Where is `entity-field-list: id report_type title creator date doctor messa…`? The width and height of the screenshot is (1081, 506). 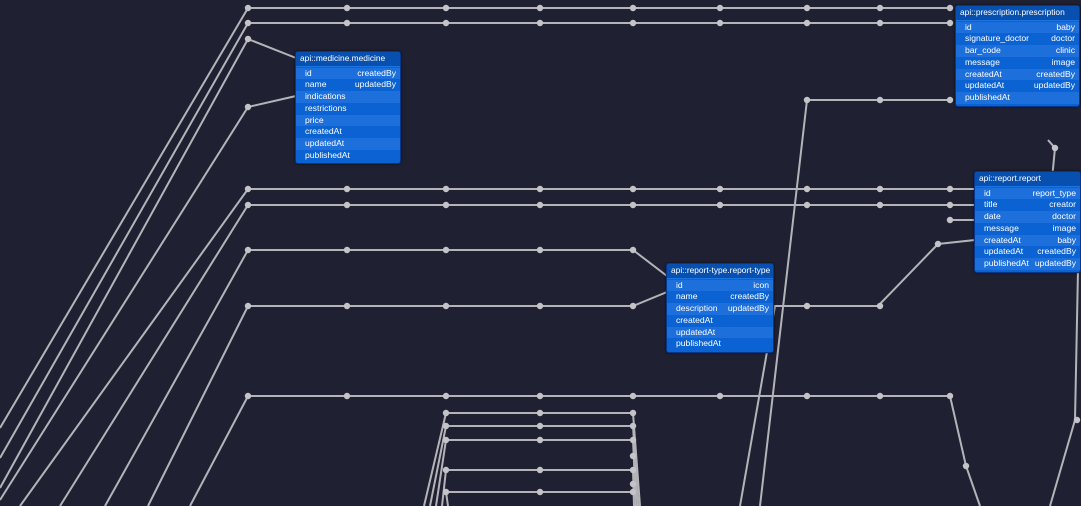 entity-field-list: id report_type title creator date doctor messa… is located at coordinates (1027, 229).